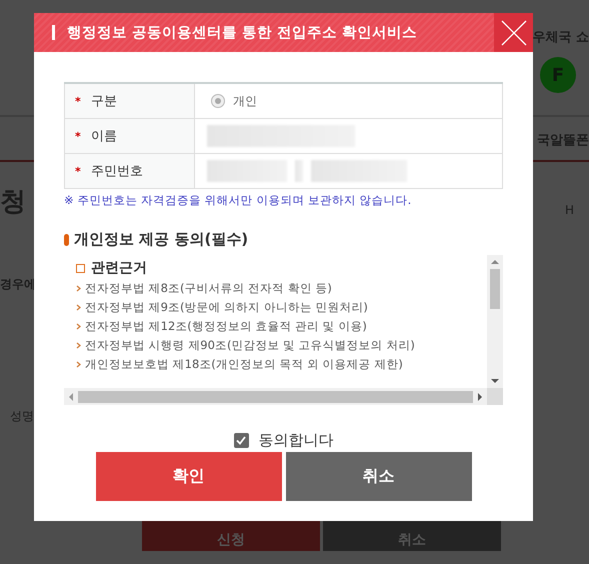 The height and width of the screenshot is (564, 589). Describe the element at coordinates (495, 321) in the screenshot. I see `vertical-scrollbar` at that location.